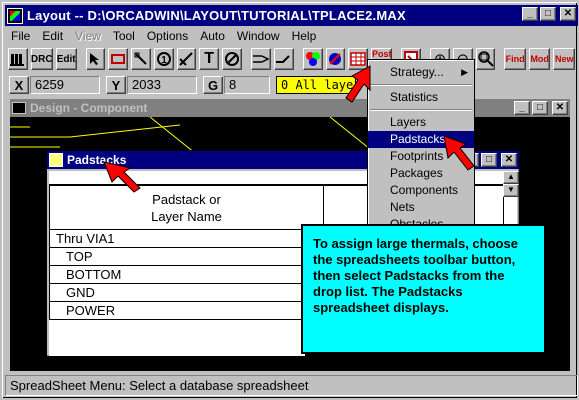  I want to click on submenu-arrow-icon: ▶, so click(464, 72).